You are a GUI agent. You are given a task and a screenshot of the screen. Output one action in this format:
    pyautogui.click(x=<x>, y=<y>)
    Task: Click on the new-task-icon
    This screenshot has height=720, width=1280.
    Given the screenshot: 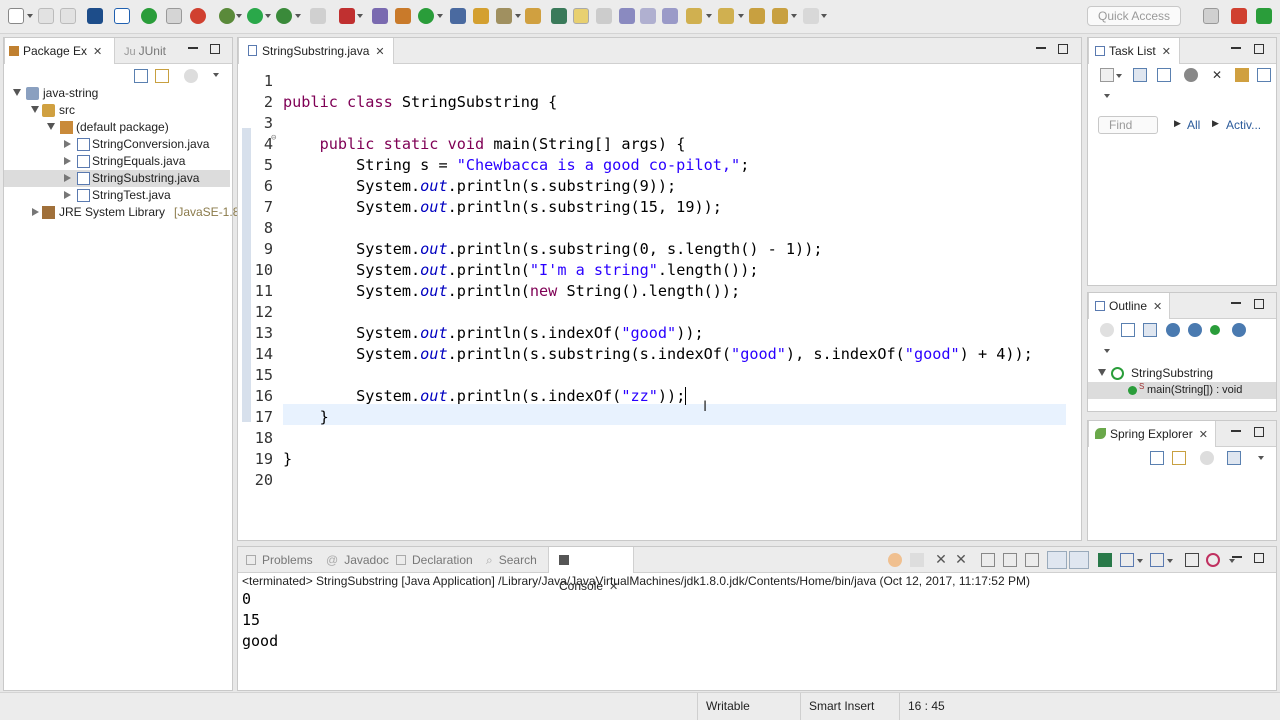 What is the action you would take?
    pyautogui.click(x=1107, y=75)
    